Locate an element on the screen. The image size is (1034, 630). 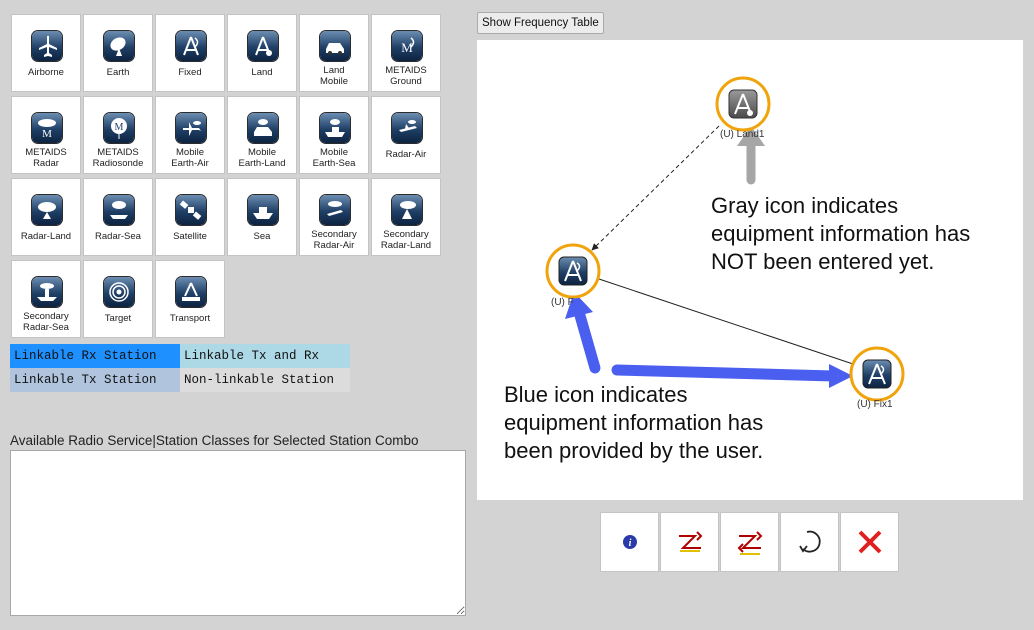
station-tile-metaids-radar: M METAIDS Radar is located at coordinates (46, 135).